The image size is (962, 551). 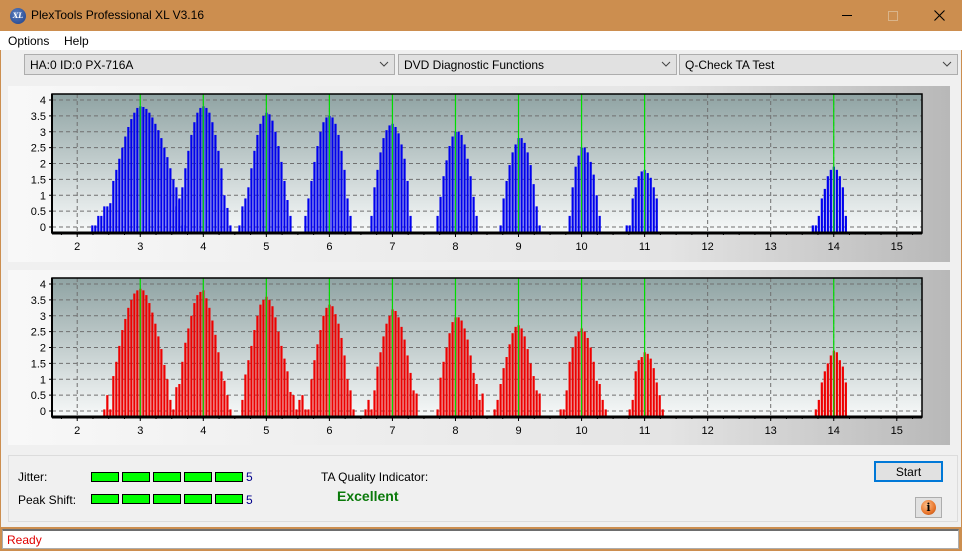 I want to click on y-tick-label: 2.5, so click(x=38, y=149).